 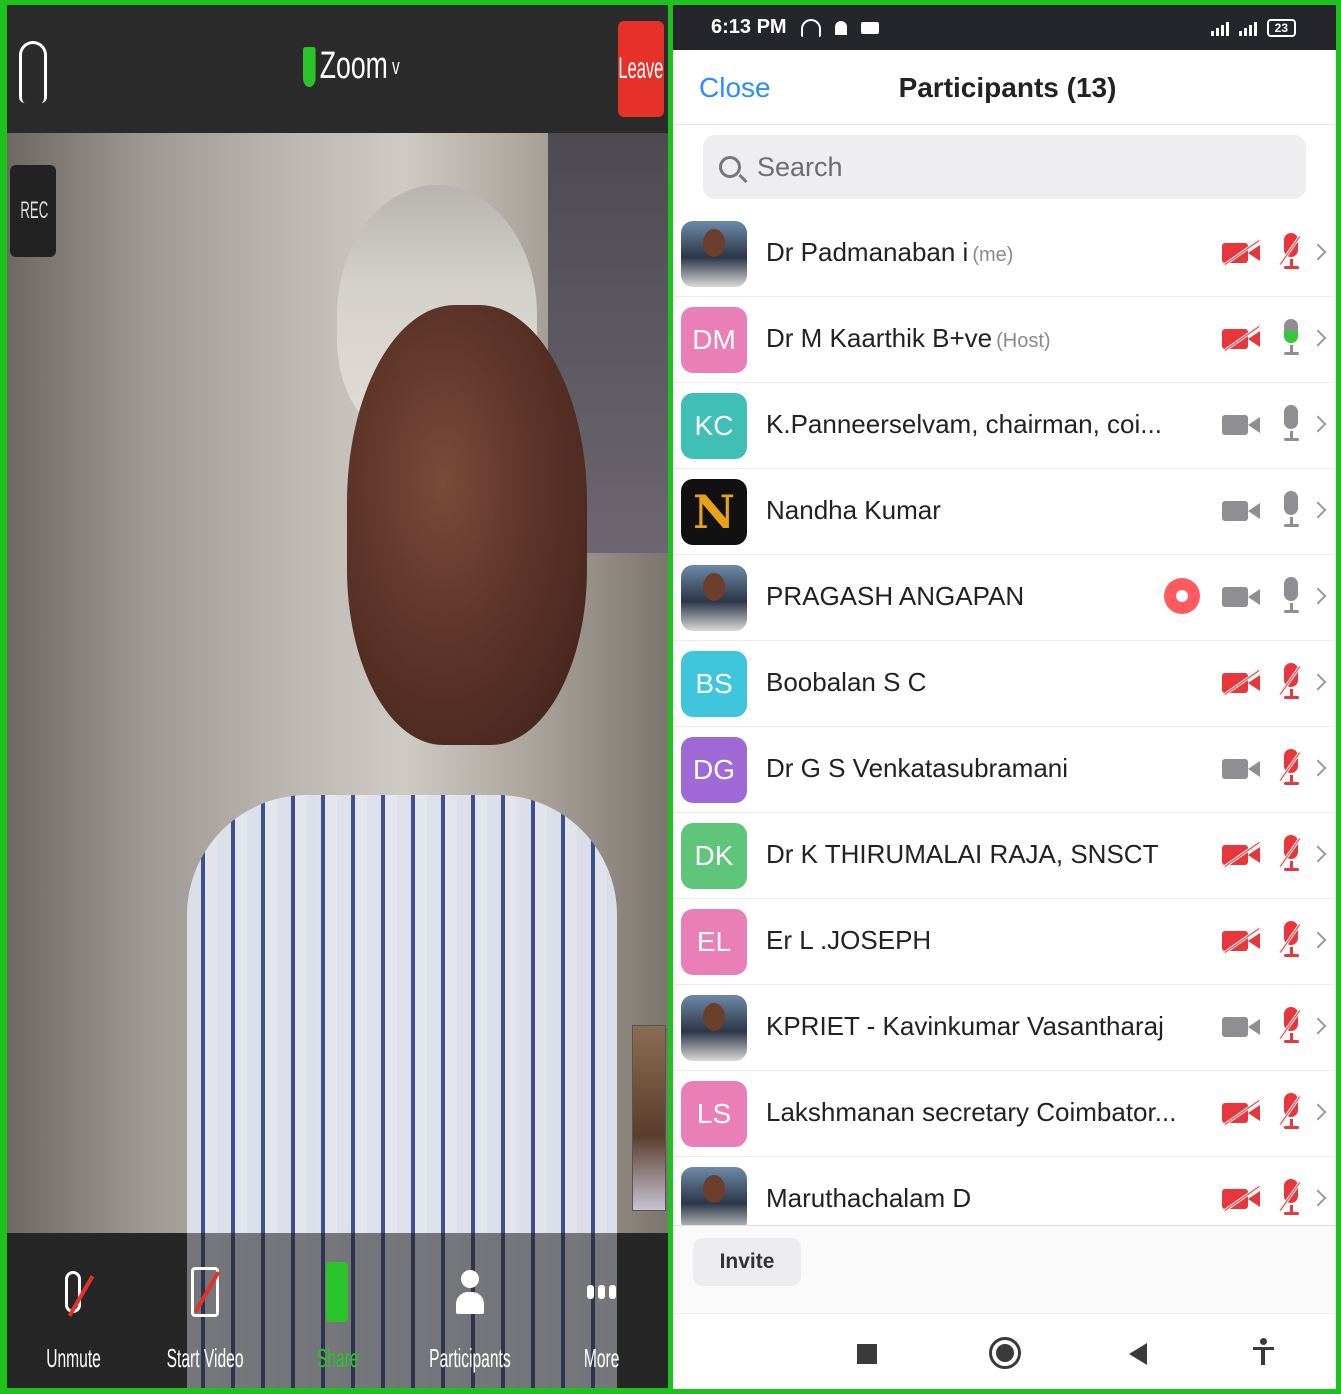 I want to click on participant-row: PRAGASH ANGAPAN, so click(x=1004, y=598).